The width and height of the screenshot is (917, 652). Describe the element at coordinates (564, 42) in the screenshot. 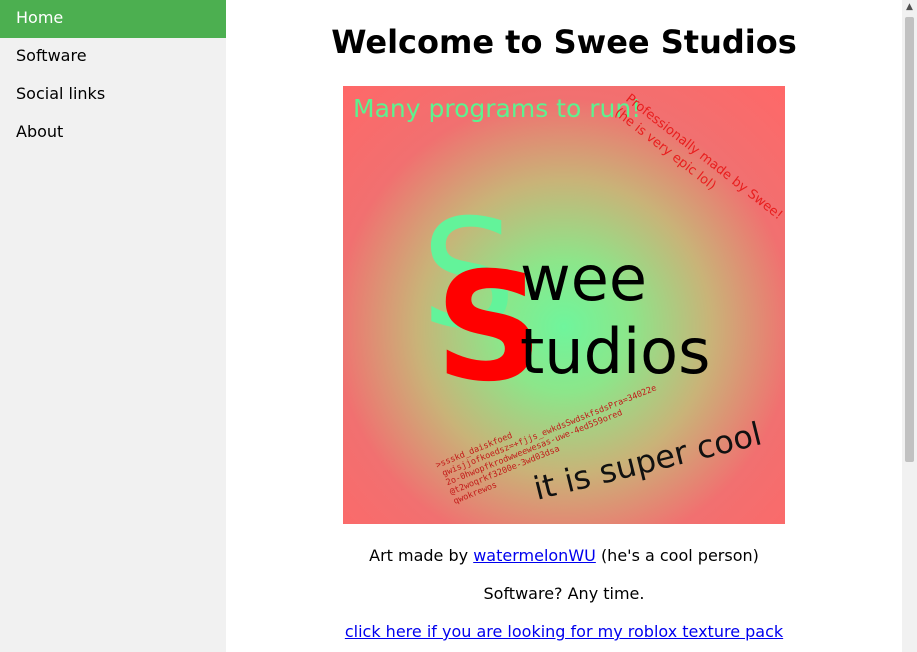

I see `page-title: Welcome to Swee Studios` at that location.